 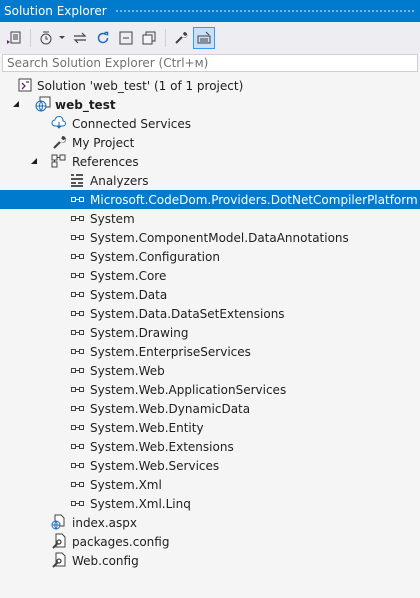 What do you see at coordinates (140, 85) in the screenshot?
I see `solution-label: Solution 'web_test' (1 of 1 project)` at bounding box center [140, 85].